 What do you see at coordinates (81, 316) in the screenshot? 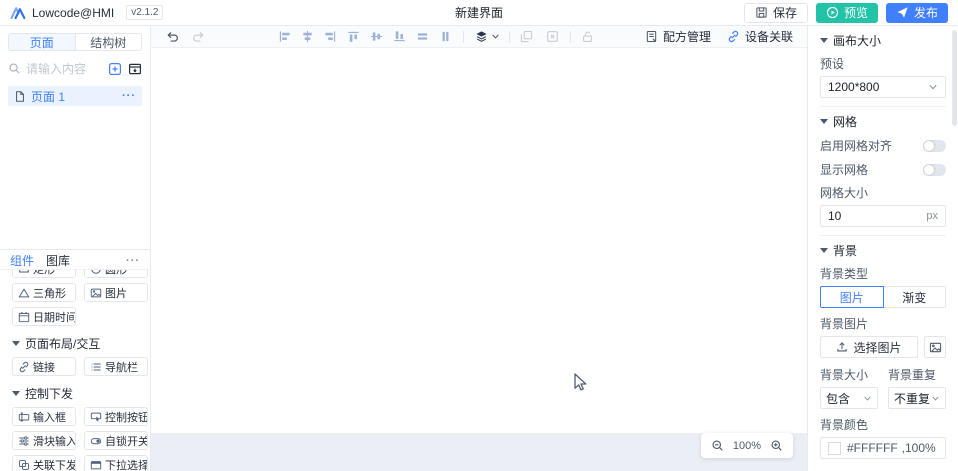
I see `component-row: 日期时间` at bounding box center [81, 316].